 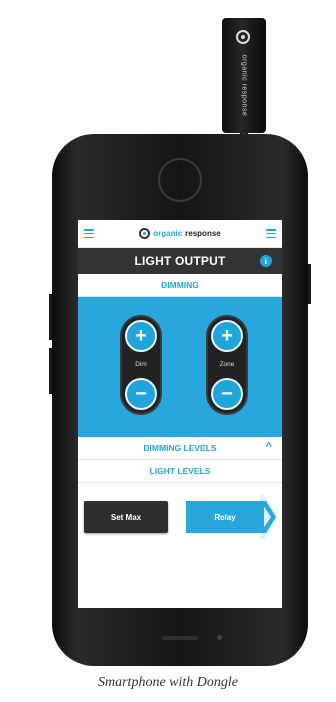 What do you see at coordinates (219, 637) in the screenshot?
I see `sensor-dot` at bounding box center [219, 637].